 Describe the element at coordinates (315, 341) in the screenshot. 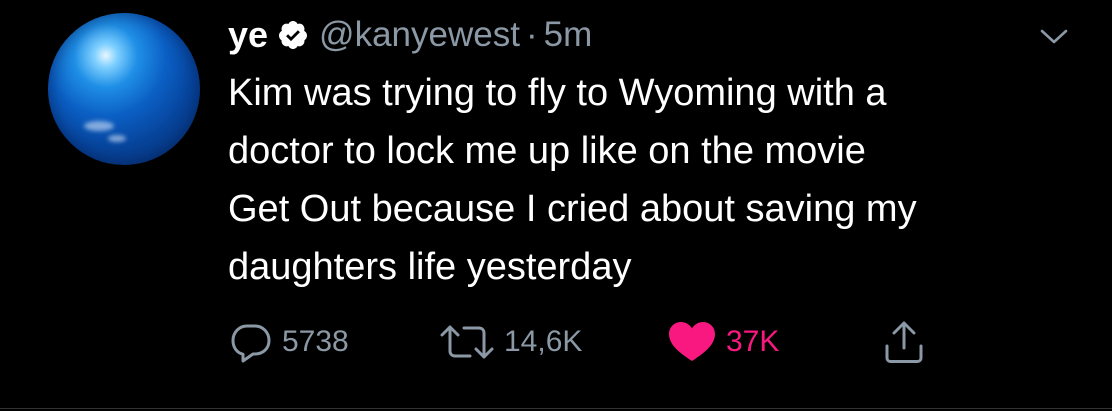

I see `reply-count: 5738` at that location.